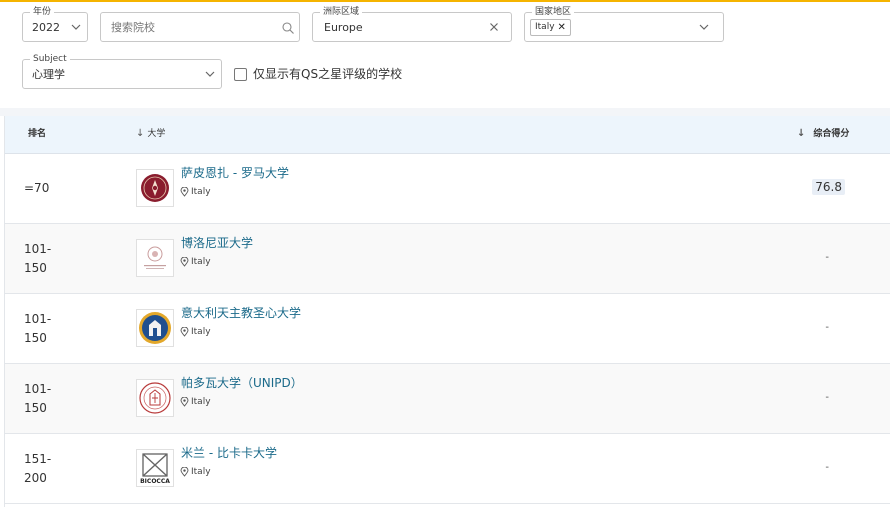  Describe the element at coordinates (155, 258) in the screenshot. I see `university-logo-bologna` at that location.